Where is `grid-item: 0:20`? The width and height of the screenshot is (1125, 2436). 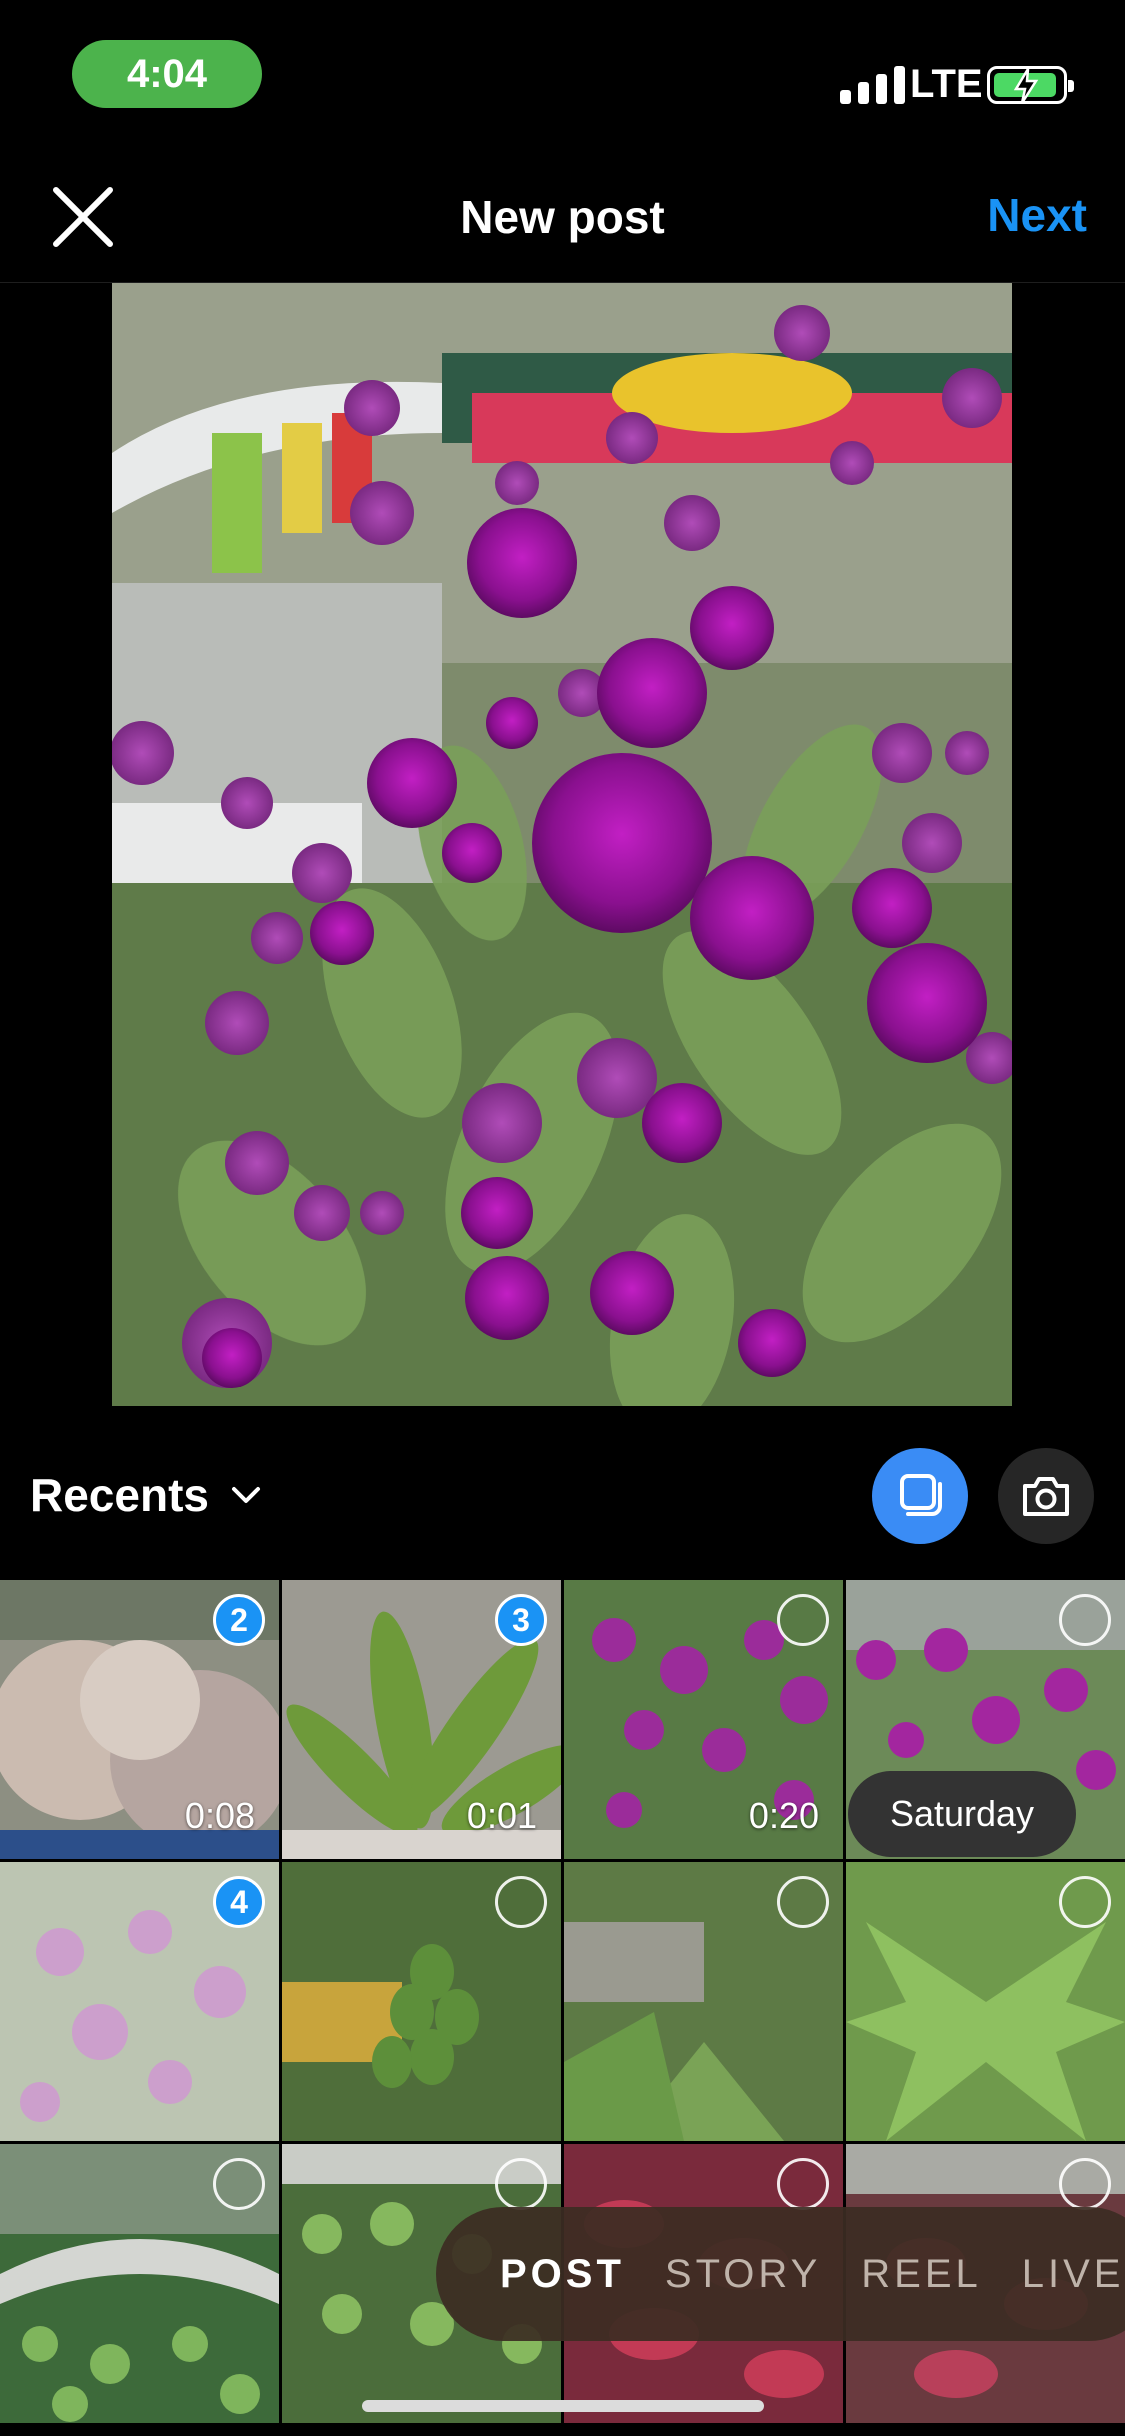 grid-item: 0:20 is located at coordinates (703, 1719).